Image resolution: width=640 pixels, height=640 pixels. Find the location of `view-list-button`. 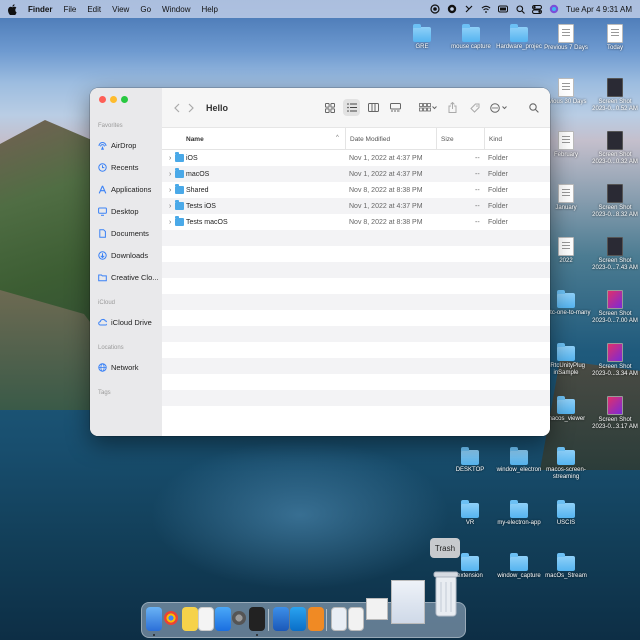

view-list-button is located at coordinates (351, 107).